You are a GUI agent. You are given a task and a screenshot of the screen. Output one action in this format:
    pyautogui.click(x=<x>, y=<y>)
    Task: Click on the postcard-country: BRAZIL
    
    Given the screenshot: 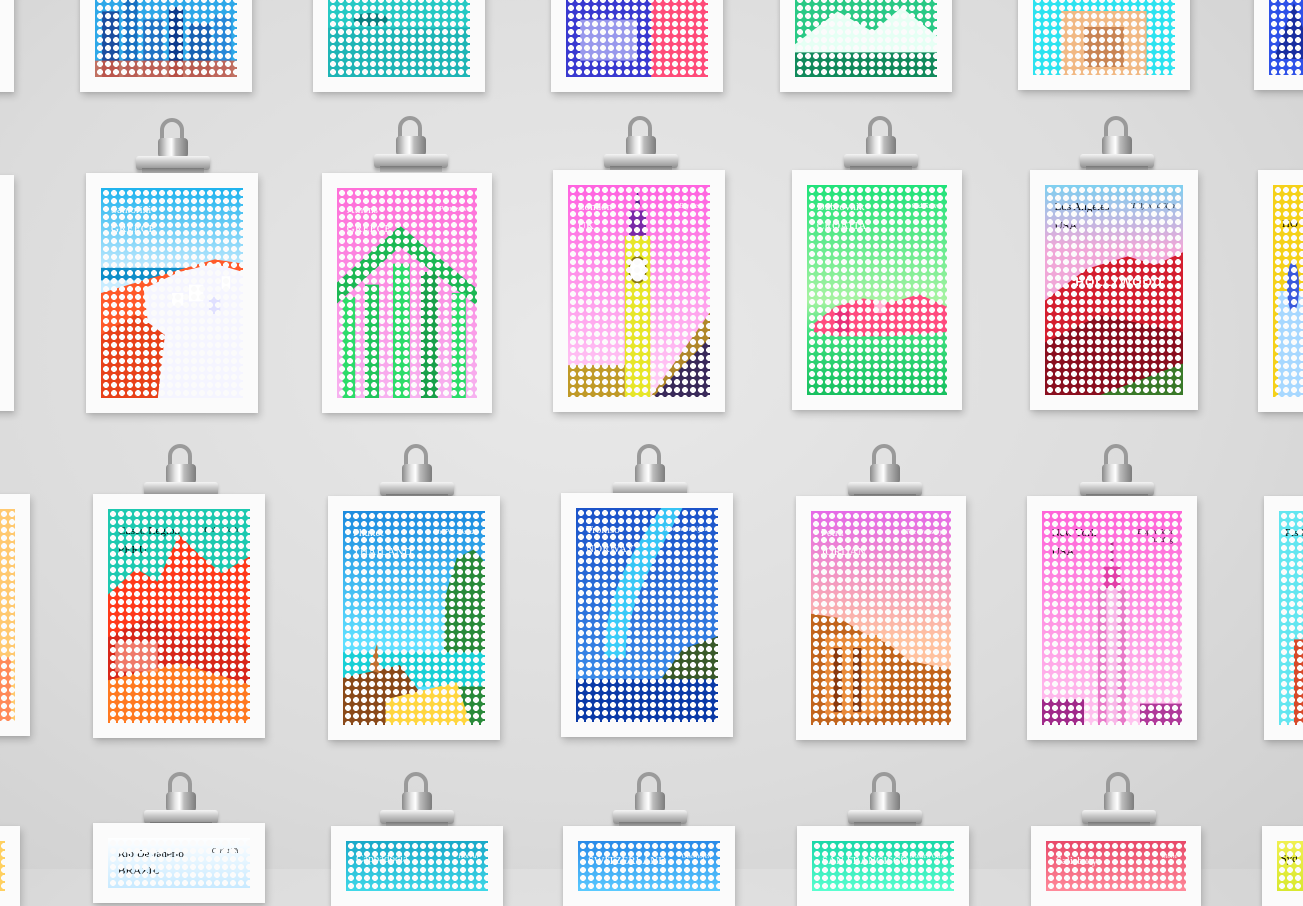 What is the action you would take?
    pyautogui.click(x=138, y=870)
    